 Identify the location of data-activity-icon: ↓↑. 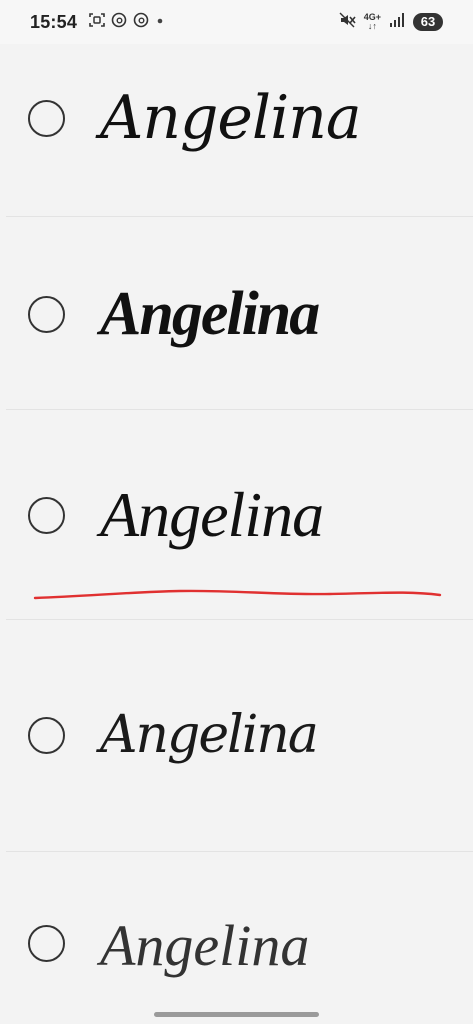
(372, 26).